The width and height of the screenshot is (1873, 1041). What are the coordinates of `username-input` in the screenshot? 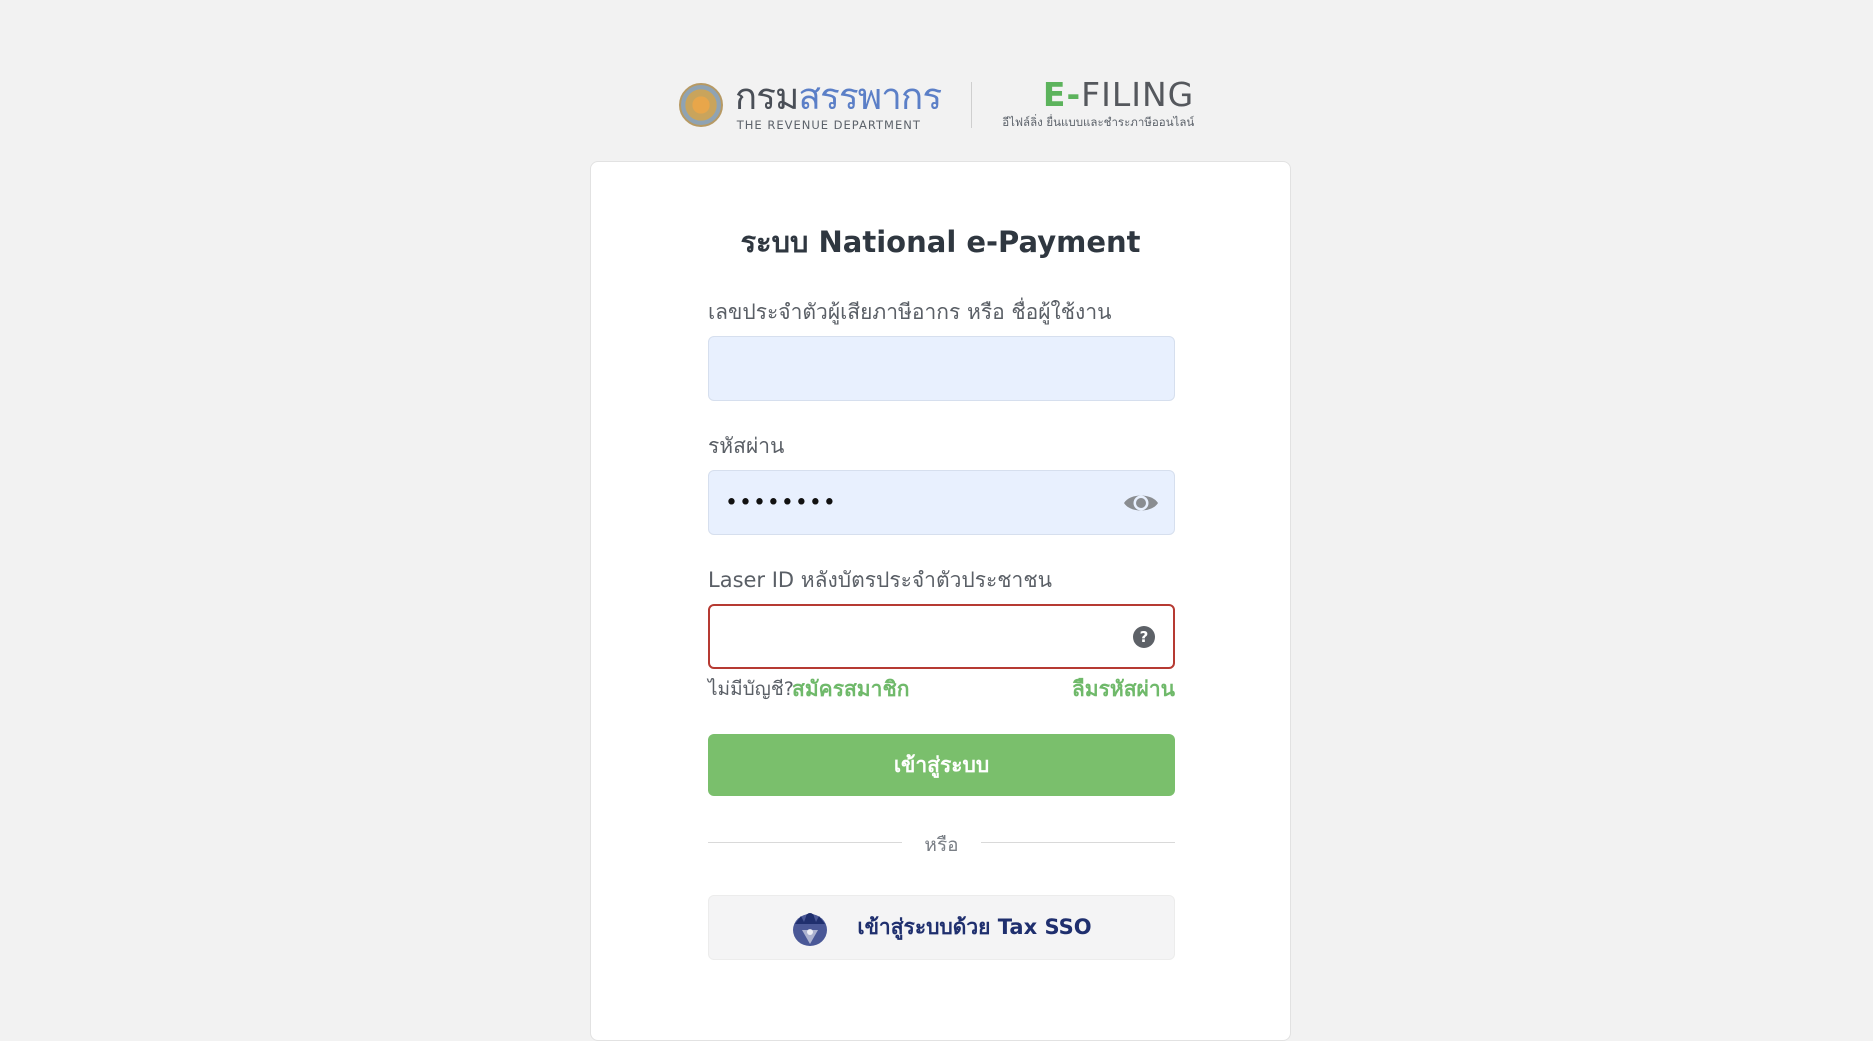 It's located at (941, 368).